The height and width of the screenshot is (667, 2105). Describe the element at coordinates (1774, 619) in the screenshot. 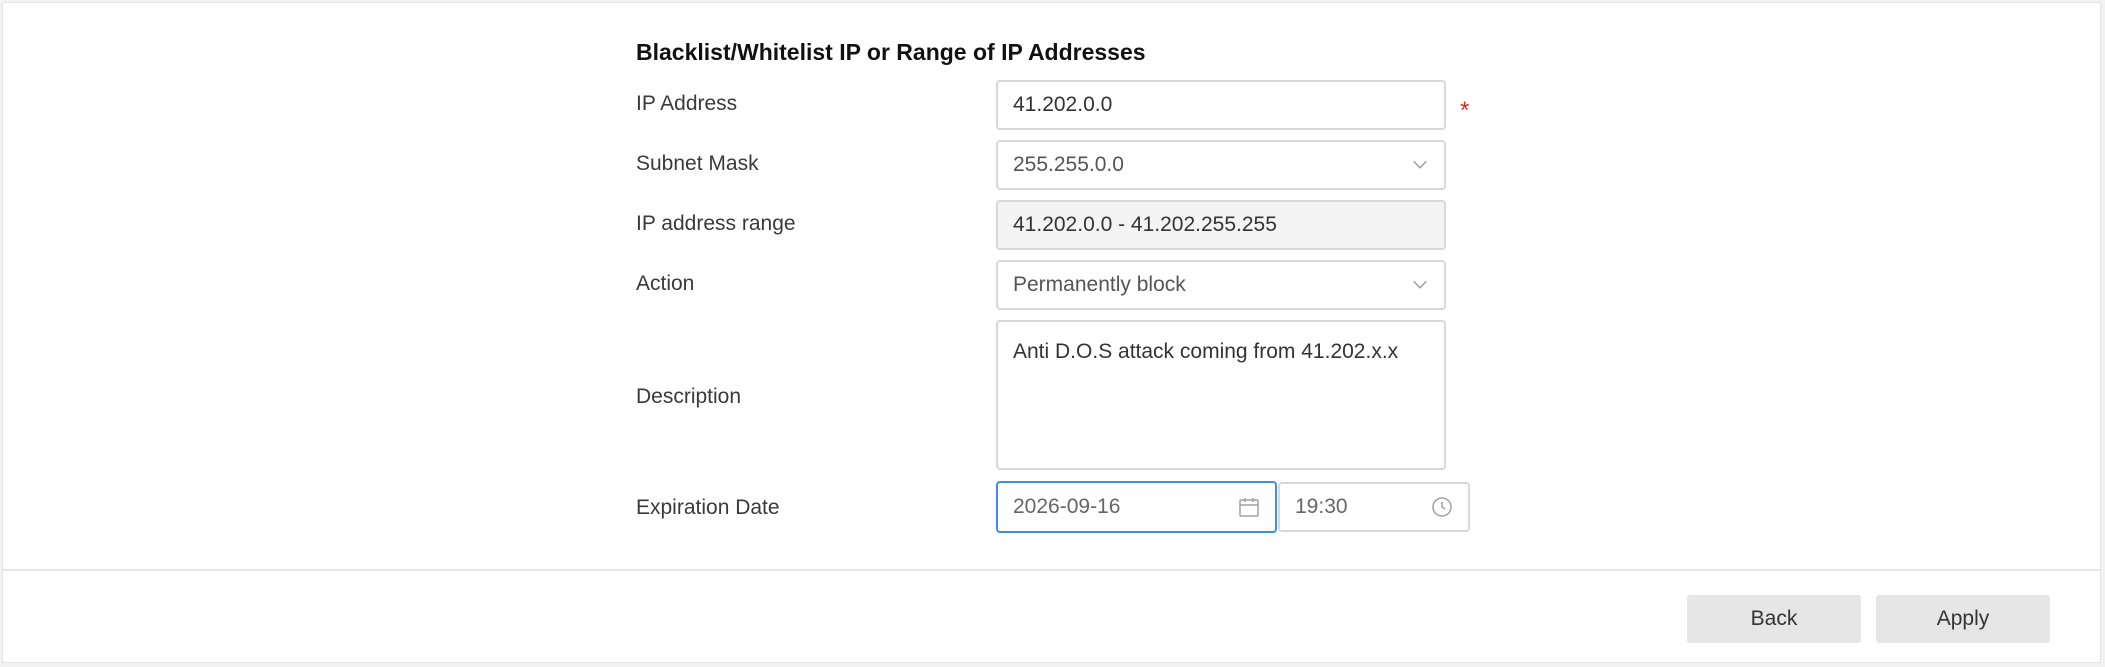

I see `back-button: Back` at that location.